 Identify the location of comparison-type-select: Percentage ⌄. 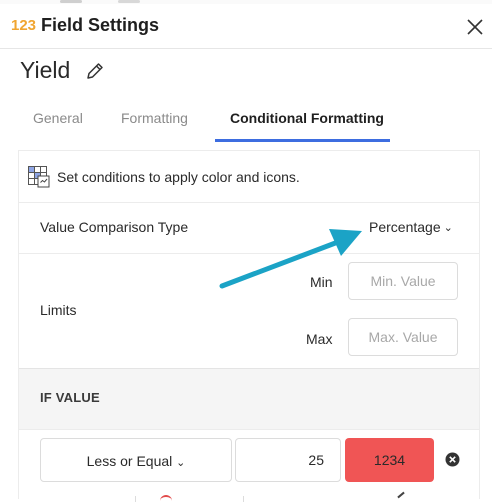
(411, 227).